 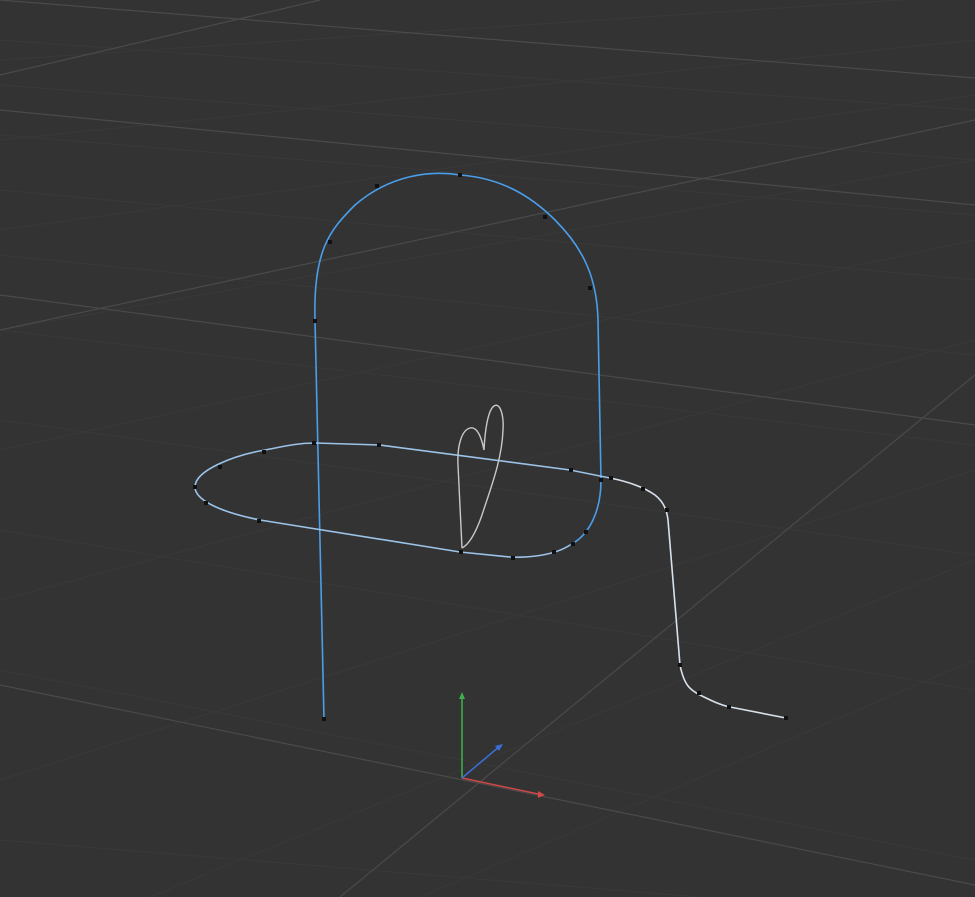 I want to click on heart-curve, so click(x=480, y=476).